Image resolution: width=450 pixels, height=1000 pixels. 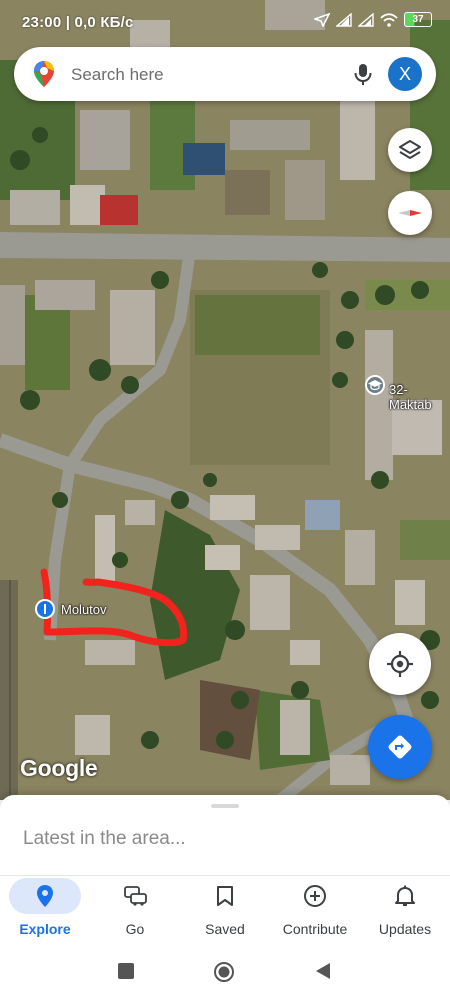 I want to click on location-arrow-icon, so click(x=322, y=19).